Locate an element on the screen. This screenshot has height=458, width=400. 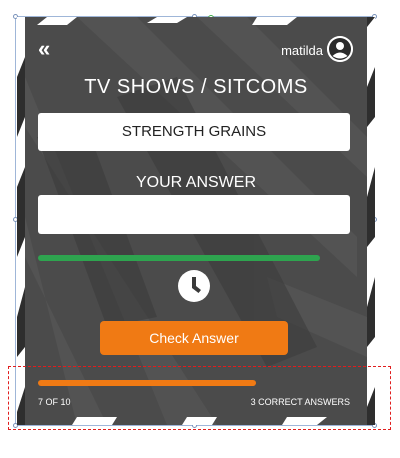
scrambled-word: STRENGTH GRAINS is located at coordinates (194, 131).